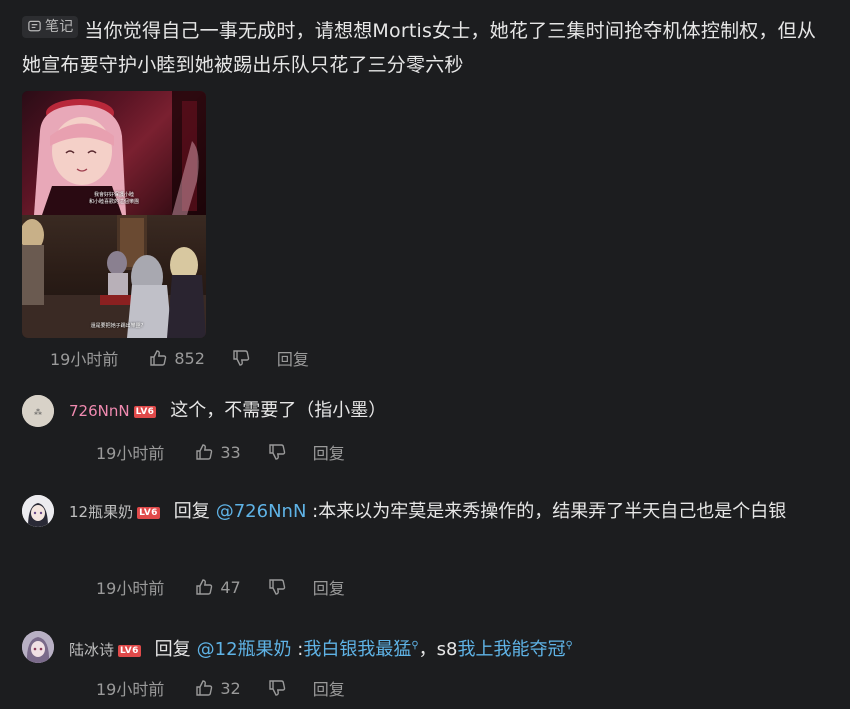  What do you see at coordinates (91, 650) in the screenshot?
I see `username: 陆冰诗` at bounding box center [91, 650].